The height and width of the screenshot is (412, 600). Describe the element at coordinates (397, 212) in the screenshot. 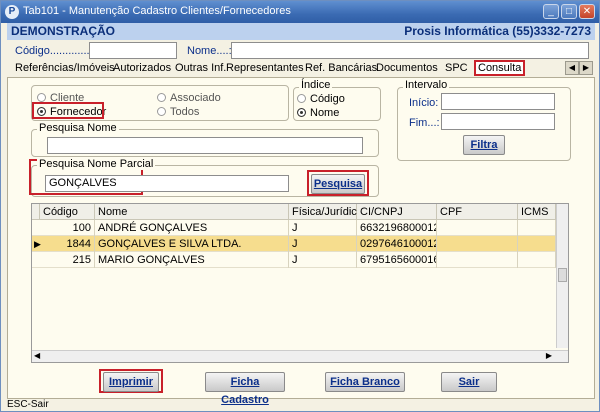

I see `col-header-ci-cnpj: CI/CNPJ` at that location.